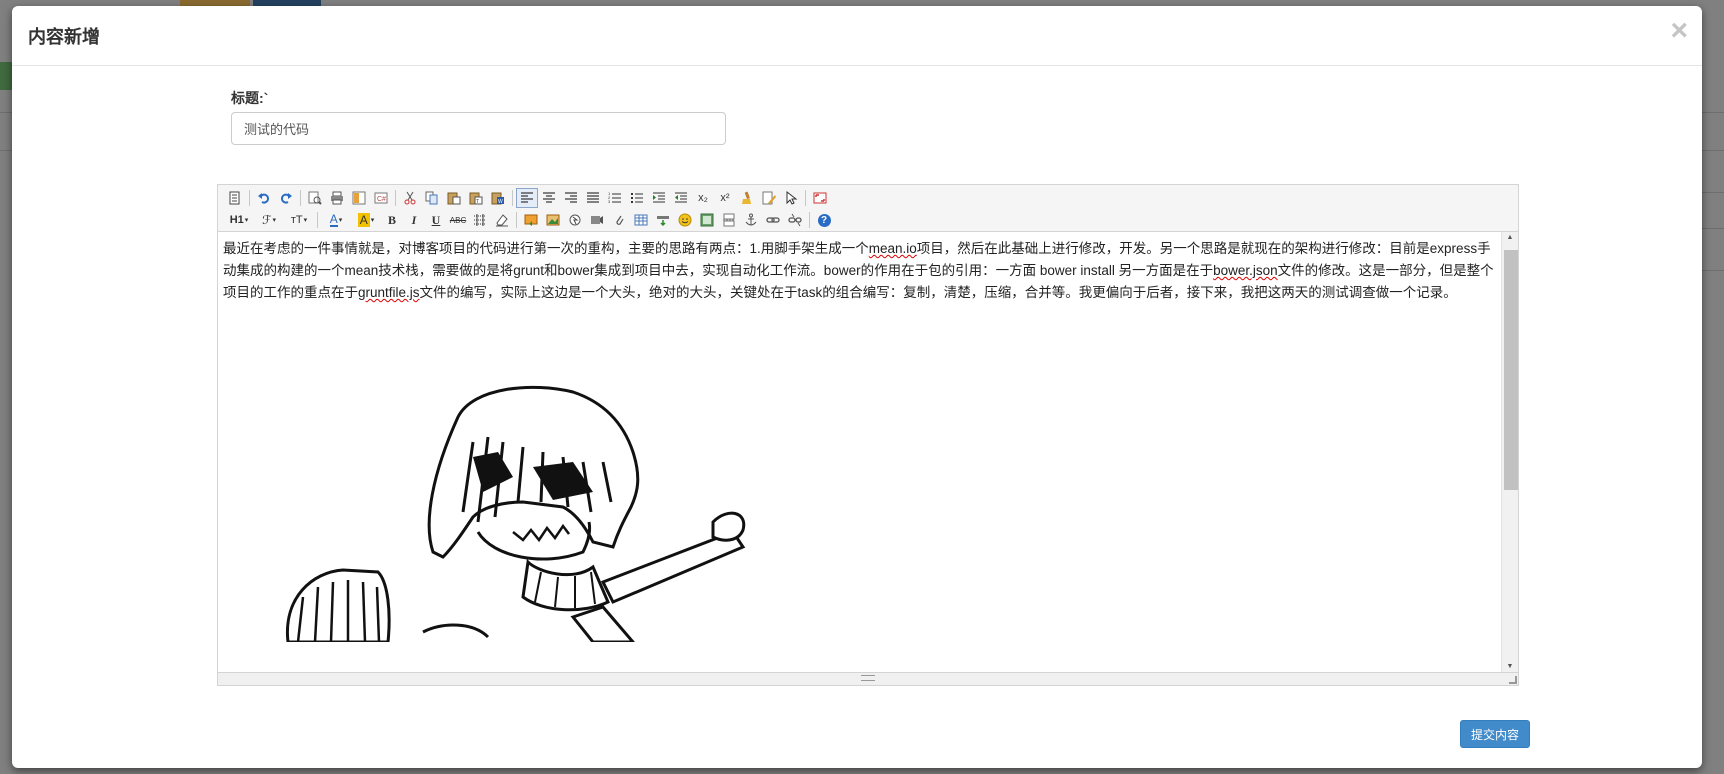 This screenshot has height=774, width=1724. Describe the element at coordinates (820, 198) in the screenshot. I see `fullscreen-icon` at that location.